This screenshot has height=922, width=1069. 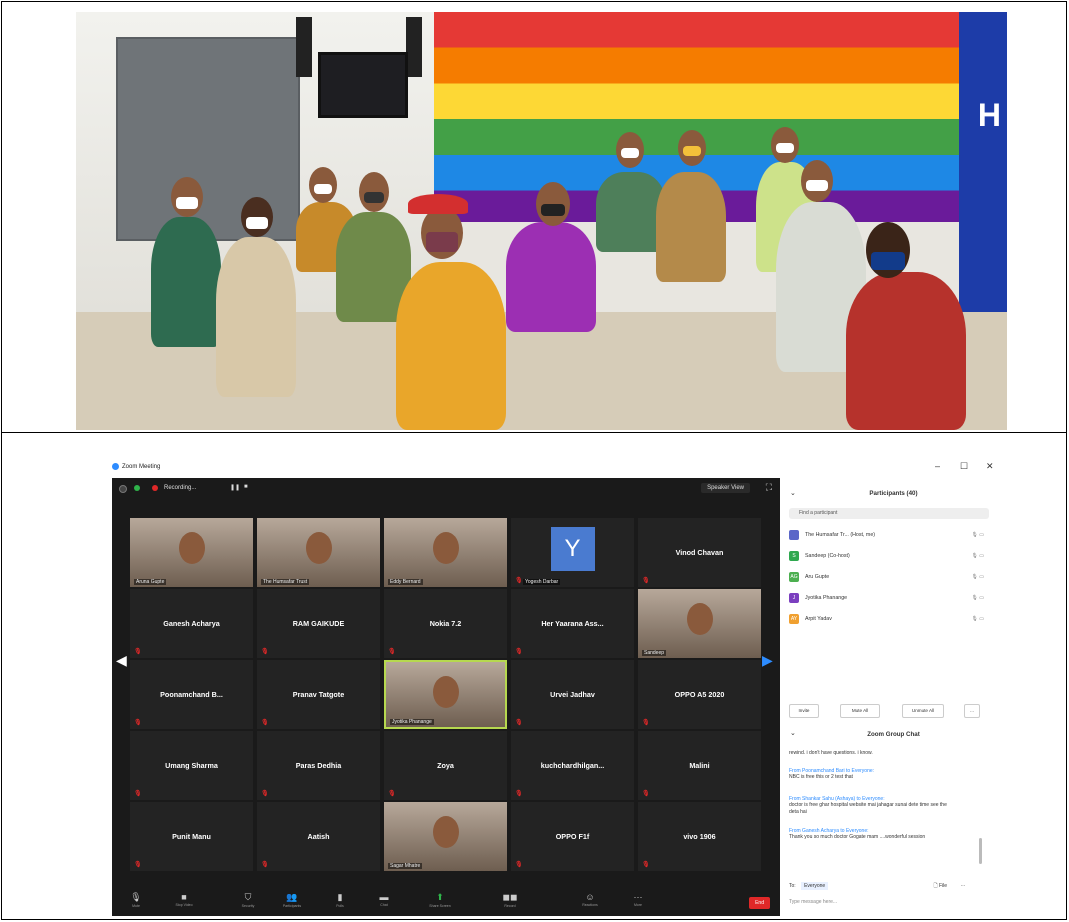 What do you see at coordinates (817, 577) in the screenshot?
I see `participant-list-name: Aru Gupte` at bounding box center [817, 577].